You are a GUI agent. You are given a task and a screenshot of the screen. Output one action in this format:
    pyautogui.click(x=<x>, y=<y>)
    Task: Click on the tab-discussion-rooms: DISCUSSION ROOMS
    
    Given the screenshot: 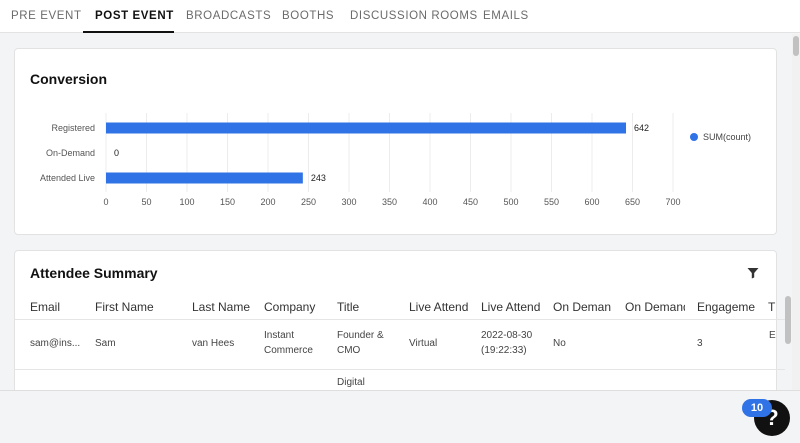 What is the action you would take?
    pyautogui.click(x=414, y=16)
    